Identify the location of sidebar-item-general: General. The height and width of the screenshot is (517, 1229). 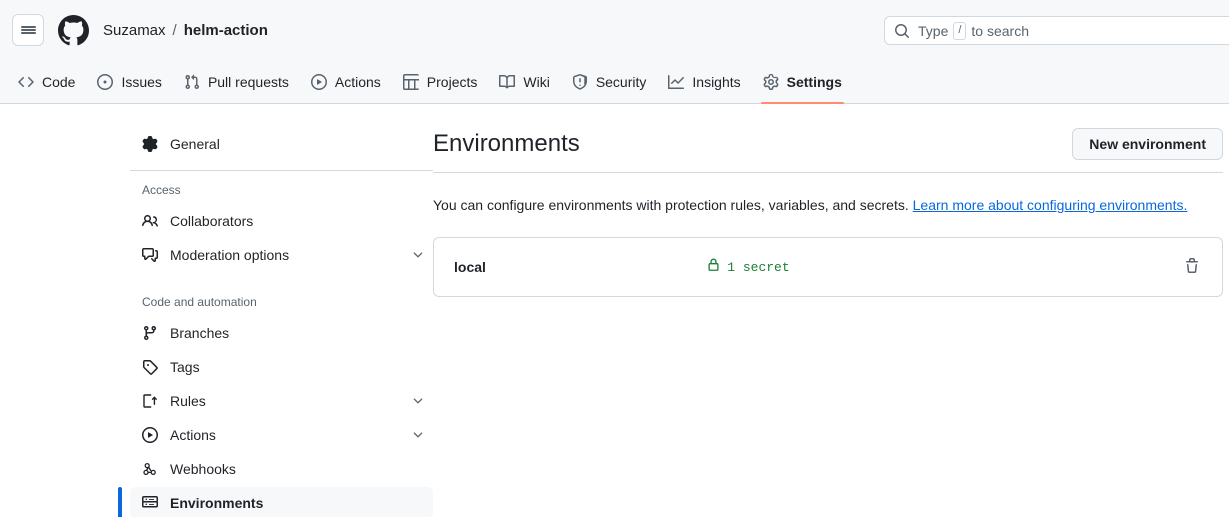
(281, 144).